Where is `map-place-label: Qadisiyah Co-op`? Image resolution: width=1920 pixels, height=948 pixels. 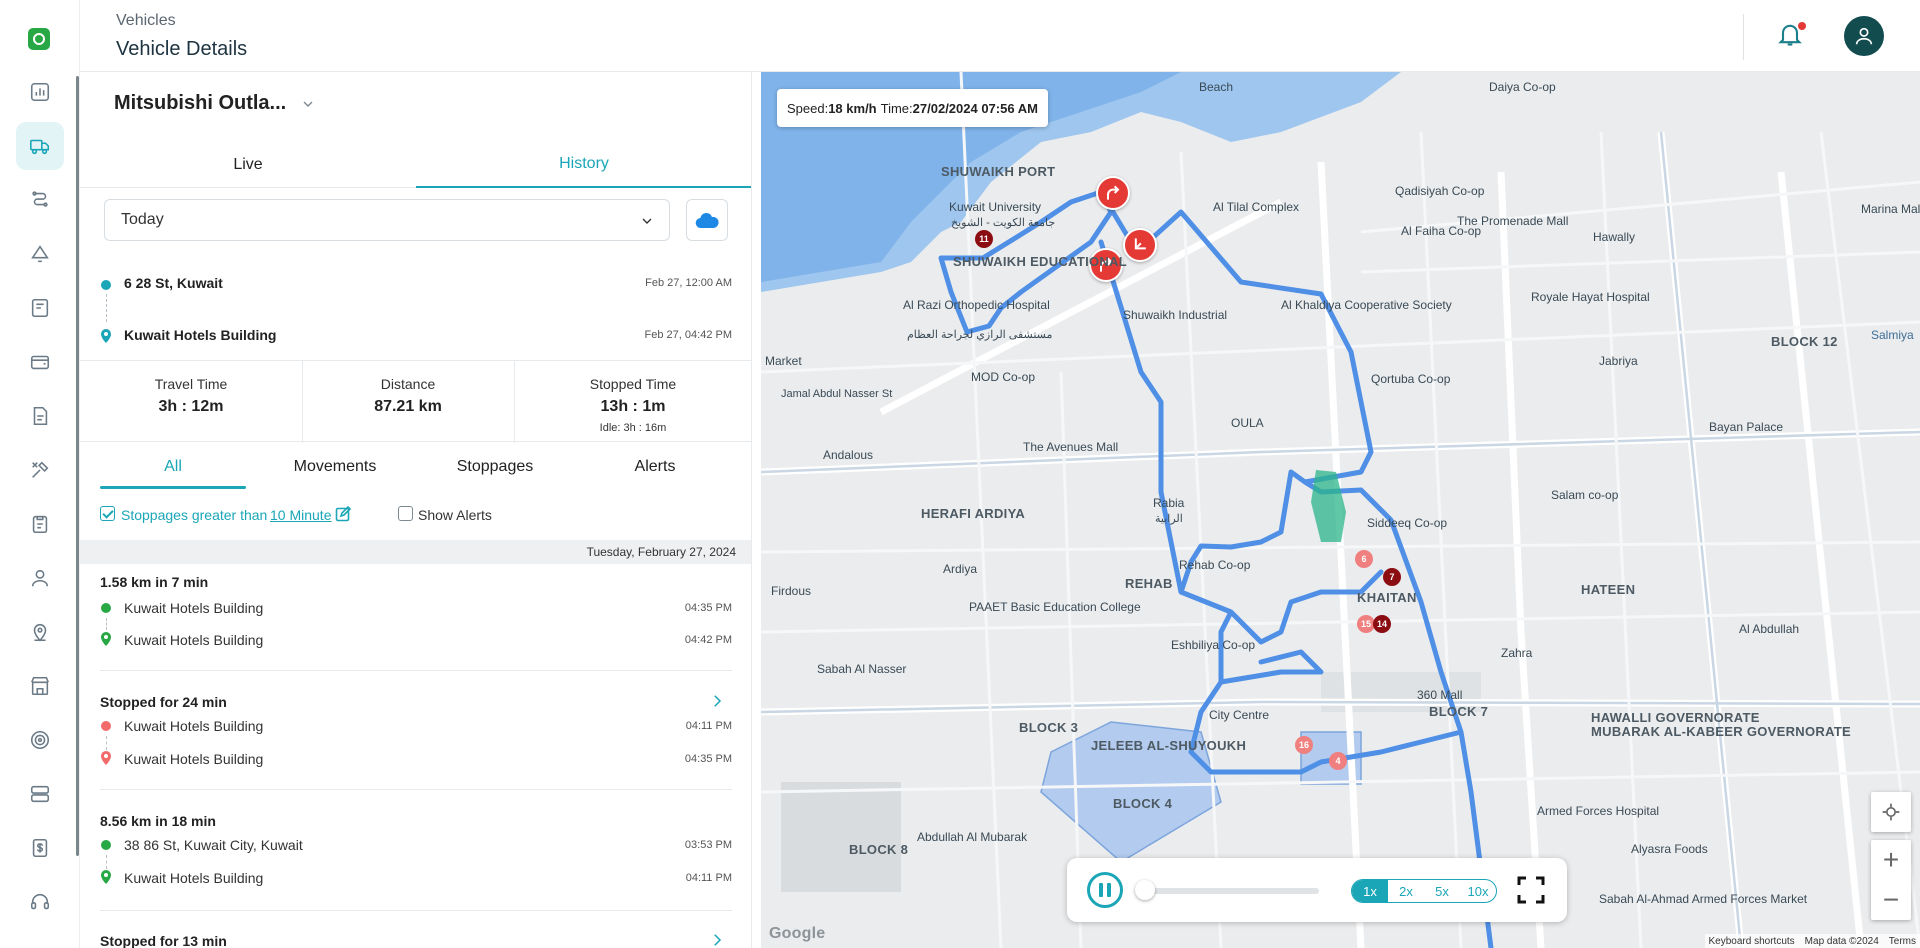
map-place-label: Qadisiyah Co-op is located at coordinates (1439, 191).